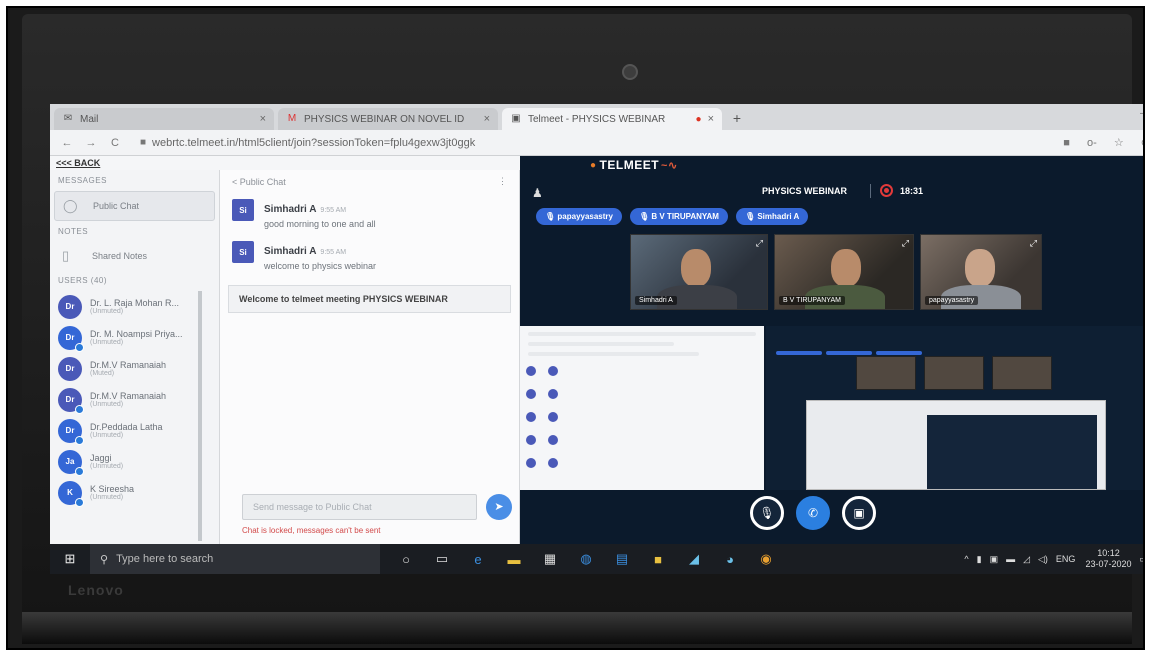 The image size is (1151, 656). What do you see at coordinates (124, 461) in the screenshot?
I see `user-item: Ja Jaggi (Unmuted)` at bounding box center [124, 461].